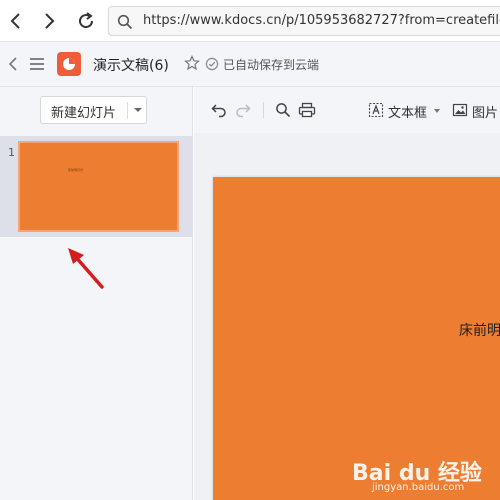 Image resolution: width=500 pixels, height=500 pixels. Describe the element at coordinates (307, 110) in the screenshot. I see `print-icon` at that location.